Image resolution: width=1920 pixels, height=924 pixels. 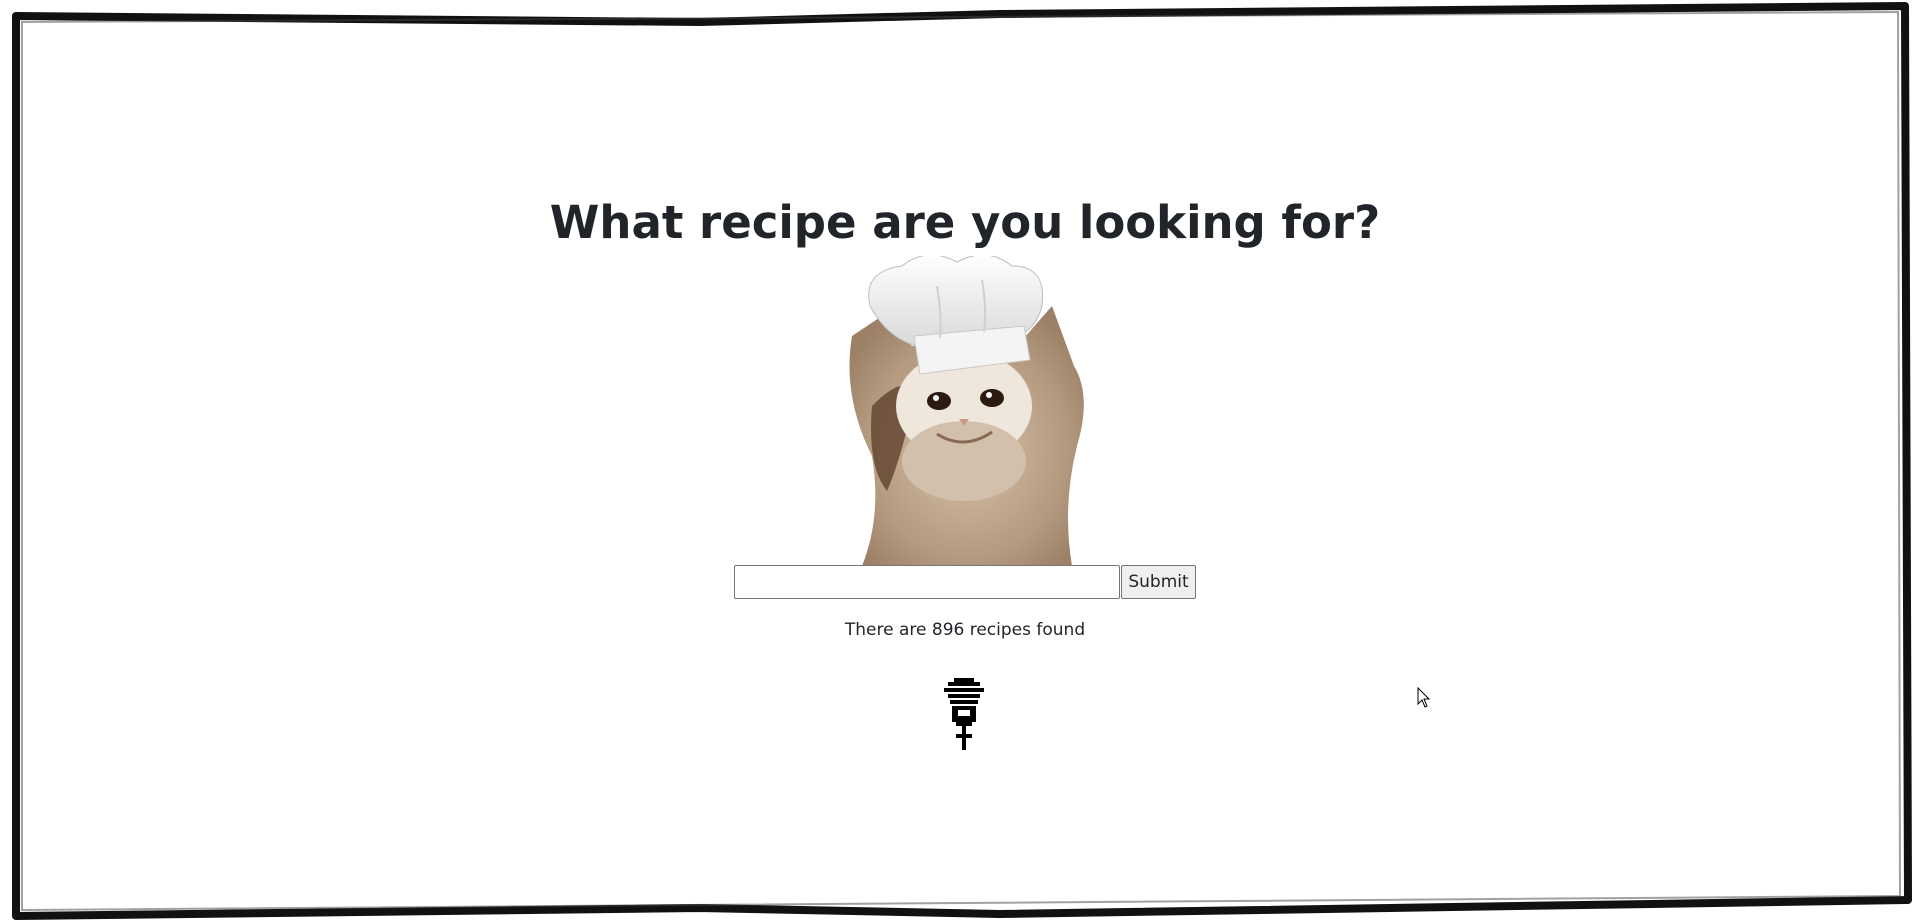 I want to click on recipe-count-value: 896, so click(x=948, y=630).